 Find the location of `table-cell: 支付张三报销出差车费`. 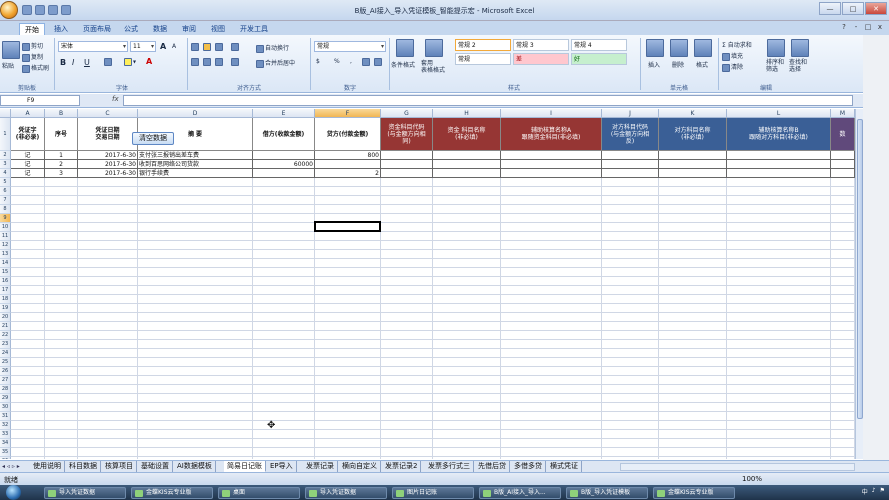

table-cell: 支付张三报销出差车费 is located at coordinates (195, 155).